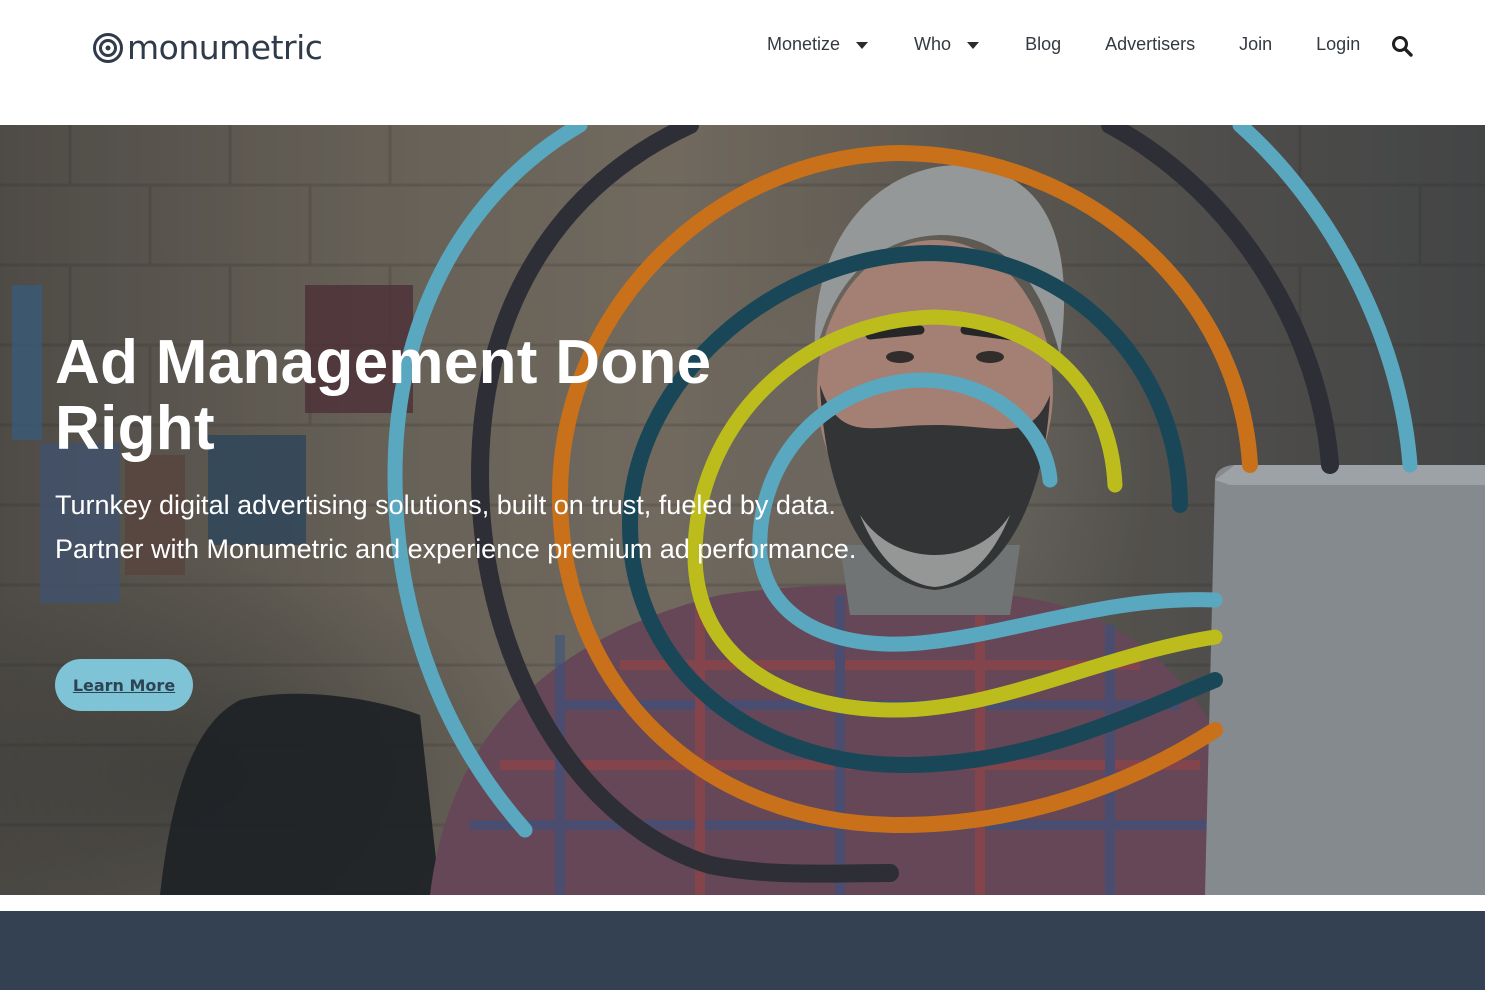  I want to click on learn-more-label: Learn More, so click(124, 685).